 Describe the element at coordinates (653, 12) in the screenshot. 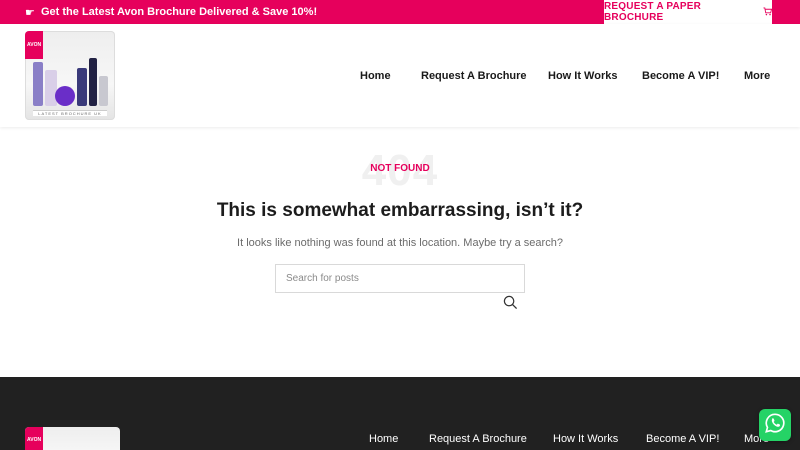

I see `paper-button-label: REQUEST A PAPER BROCHURE` at that location.